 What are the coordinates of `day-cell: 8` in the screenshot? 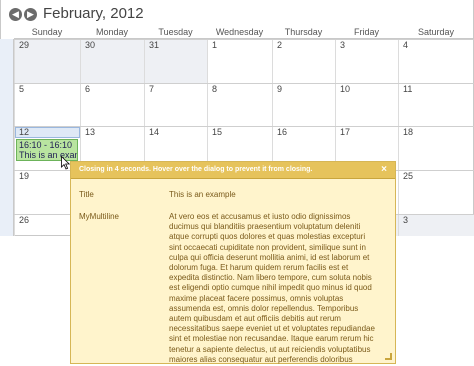 It's located at (239, 105).